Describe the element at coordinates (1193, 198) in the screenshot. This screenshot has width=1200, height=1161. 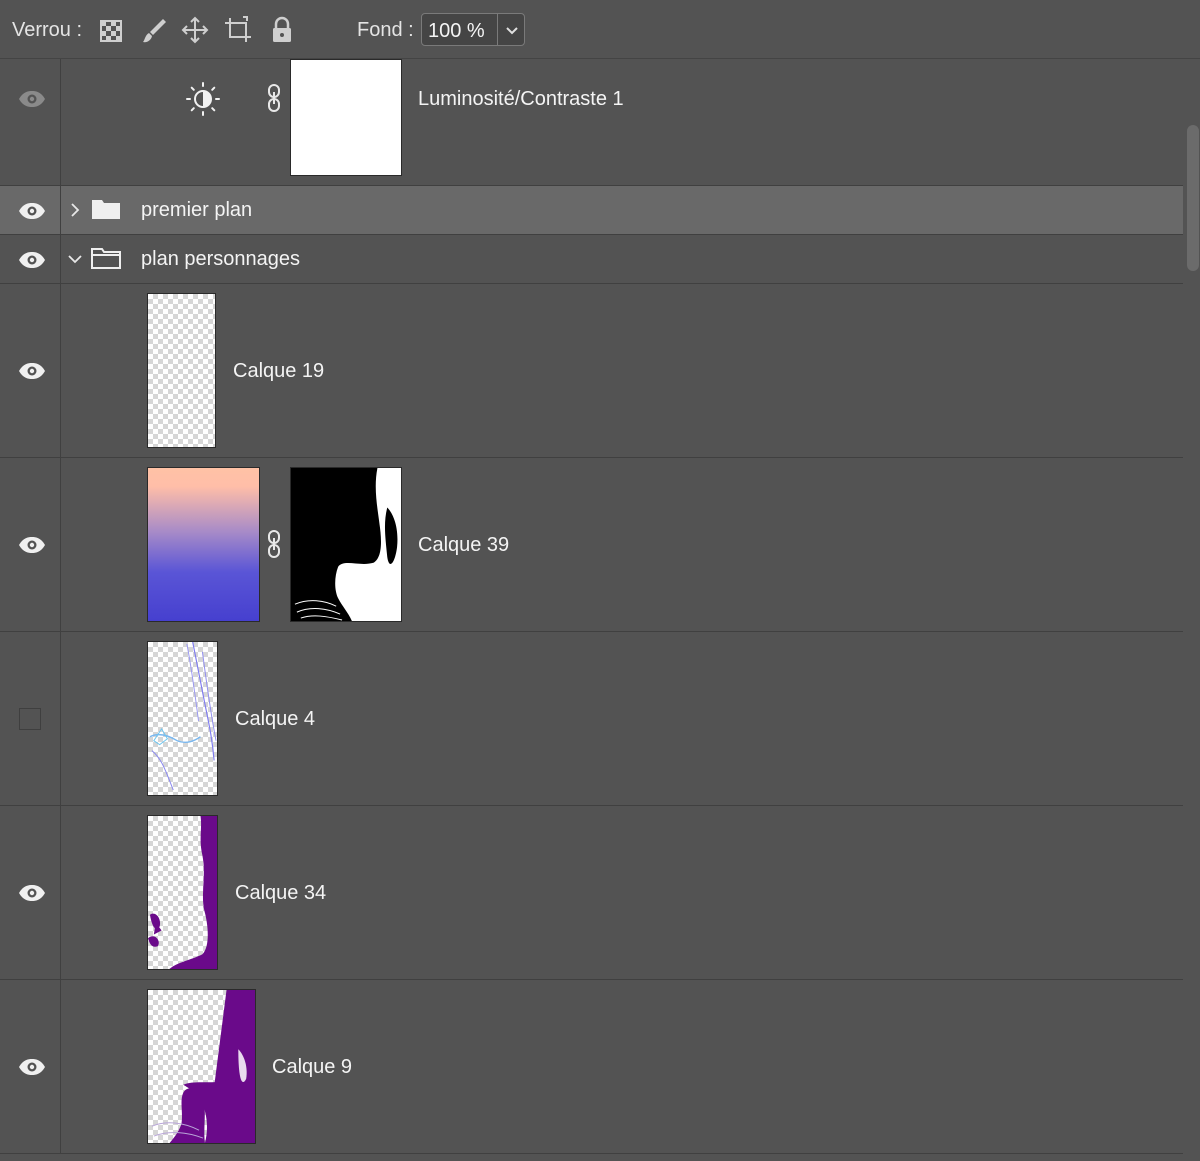
I see `scrollbar-thumb` at that location.